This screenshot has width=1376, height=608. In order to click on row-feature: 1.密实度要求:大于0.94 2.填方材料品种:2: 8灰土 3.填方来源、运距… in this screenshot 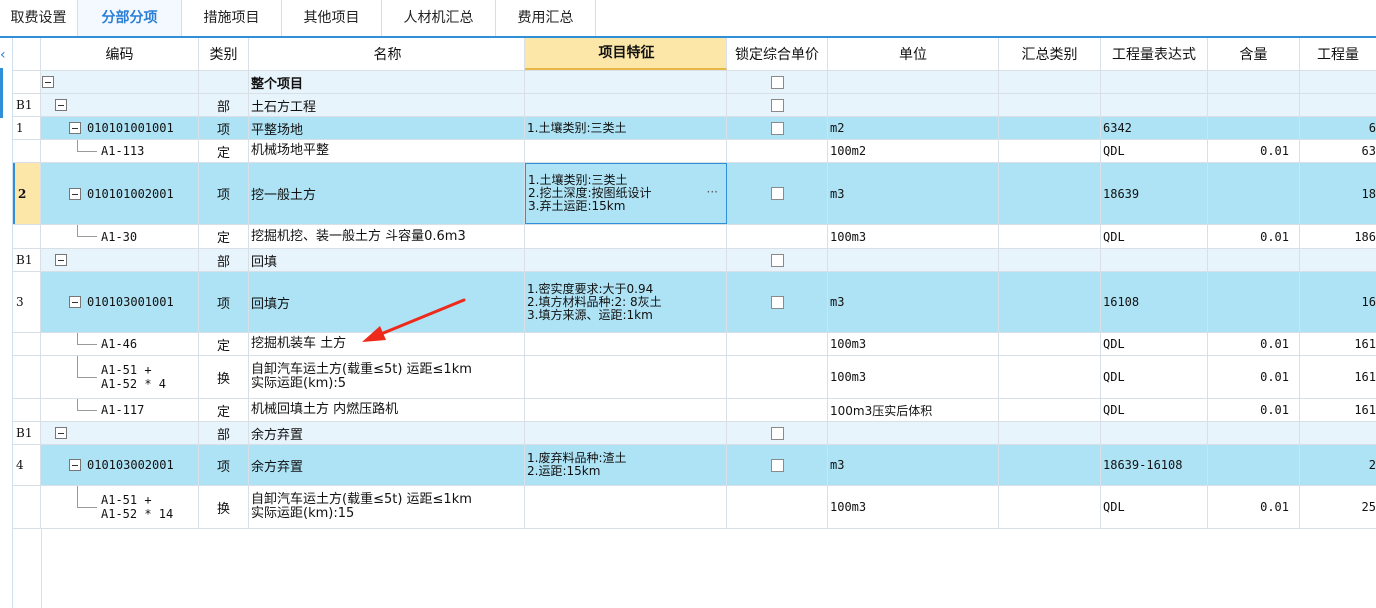, I will do `click(626, 302)`.